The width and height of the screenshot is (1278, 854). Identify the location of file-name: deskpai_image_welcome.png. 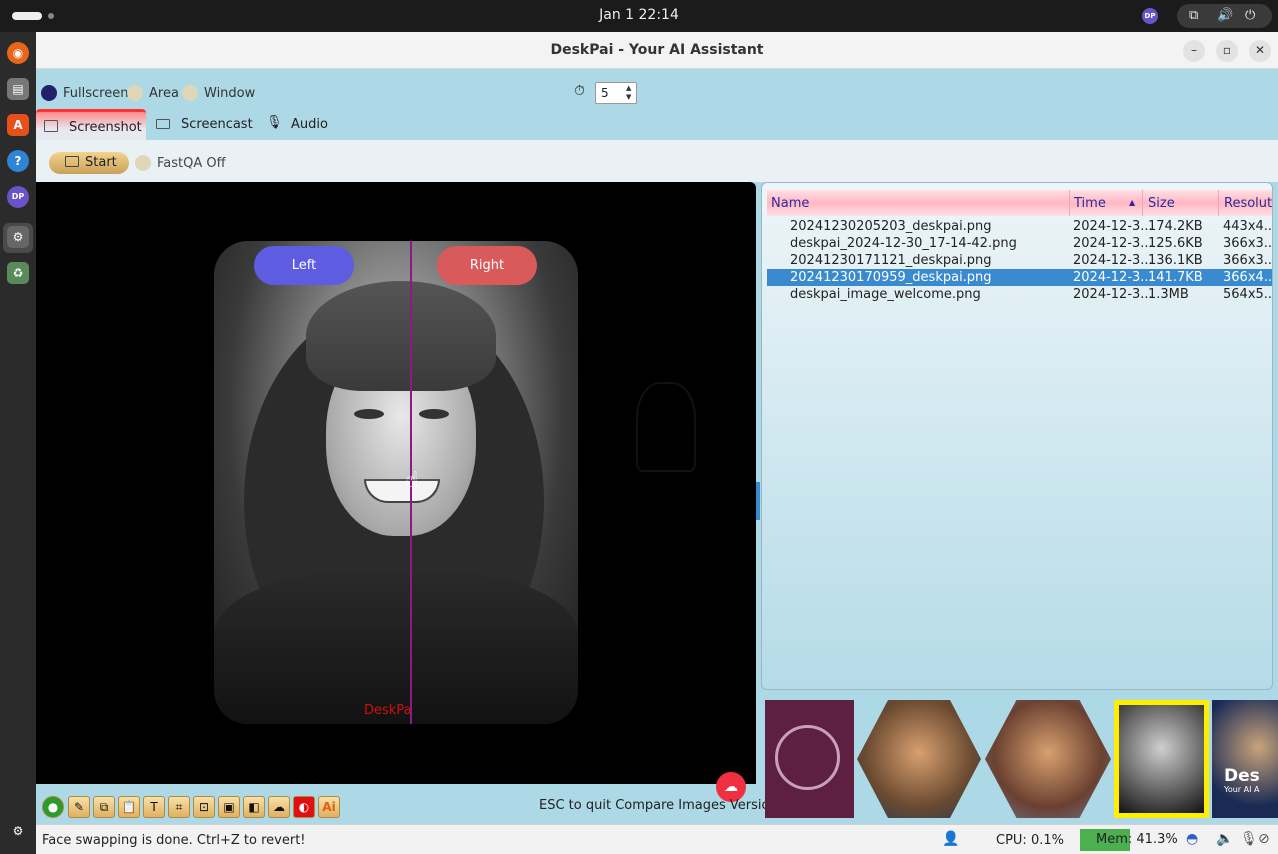
(885, 294).